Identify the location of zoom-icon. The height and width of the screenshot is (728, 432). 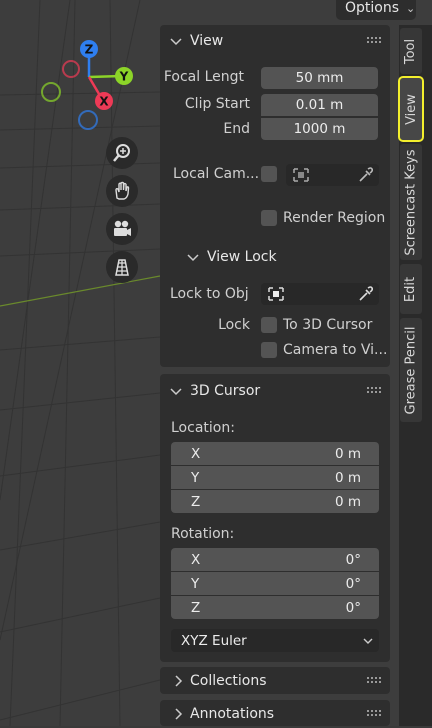
(121, 153).